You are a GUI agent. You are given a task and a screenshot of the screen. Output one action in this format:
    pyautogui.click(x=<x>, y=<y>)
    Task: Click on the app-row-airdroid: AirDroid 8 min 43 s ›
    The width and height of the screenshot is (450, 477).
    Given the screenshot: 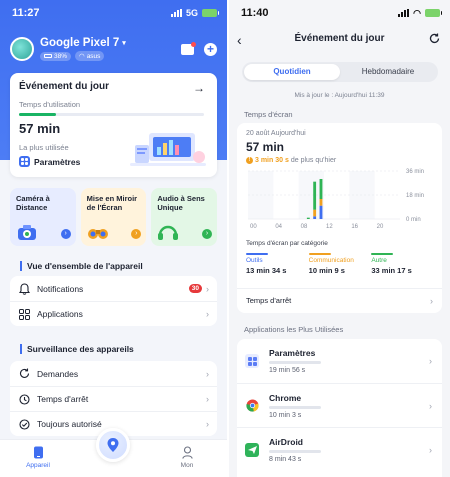 What is the action you would take?
    pyautogui.click(x=339, y=449)
    